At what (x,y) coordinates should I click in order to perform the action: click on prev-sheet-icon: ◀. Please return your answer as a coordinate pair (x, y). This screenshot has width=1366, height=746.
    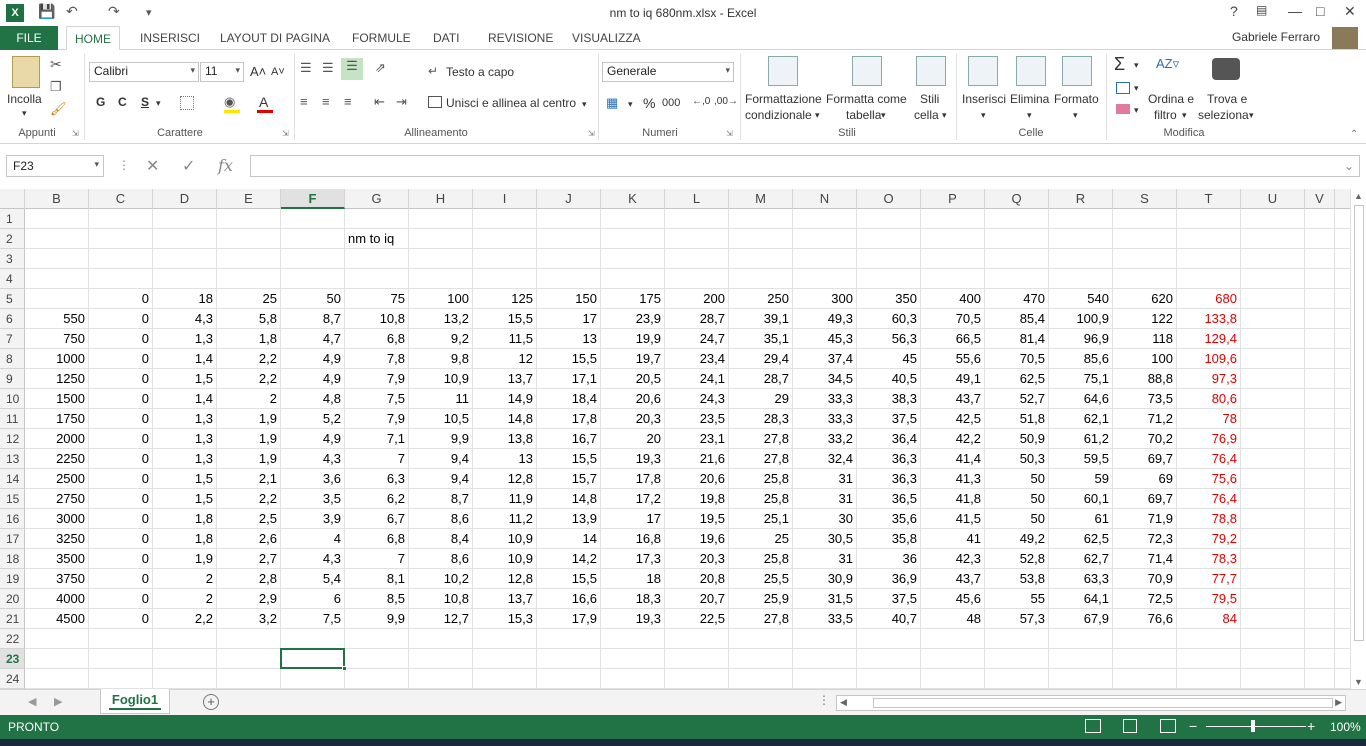
    Looking at the image, I should click on (32, 701).